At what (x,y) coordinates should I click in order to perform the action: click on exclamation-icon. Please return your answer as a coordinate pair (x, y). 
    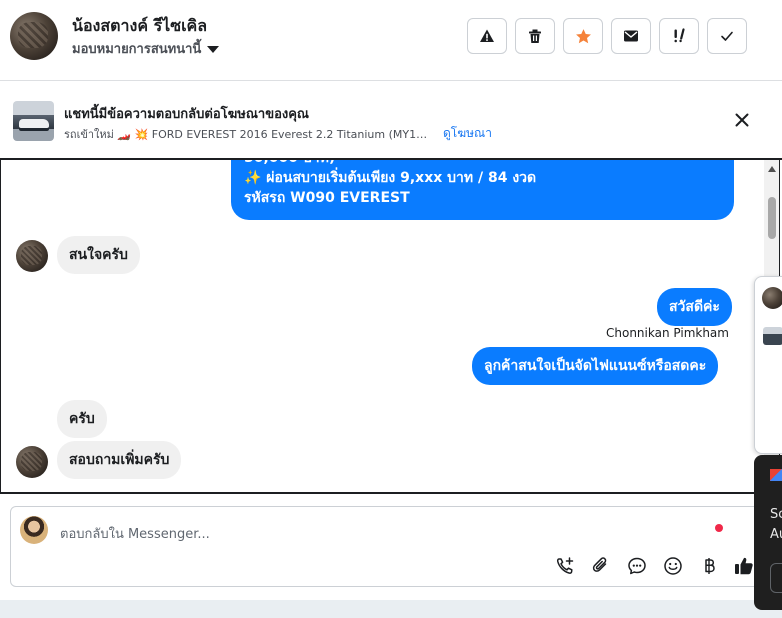
    Looking at the image, I should click on (679, 35).